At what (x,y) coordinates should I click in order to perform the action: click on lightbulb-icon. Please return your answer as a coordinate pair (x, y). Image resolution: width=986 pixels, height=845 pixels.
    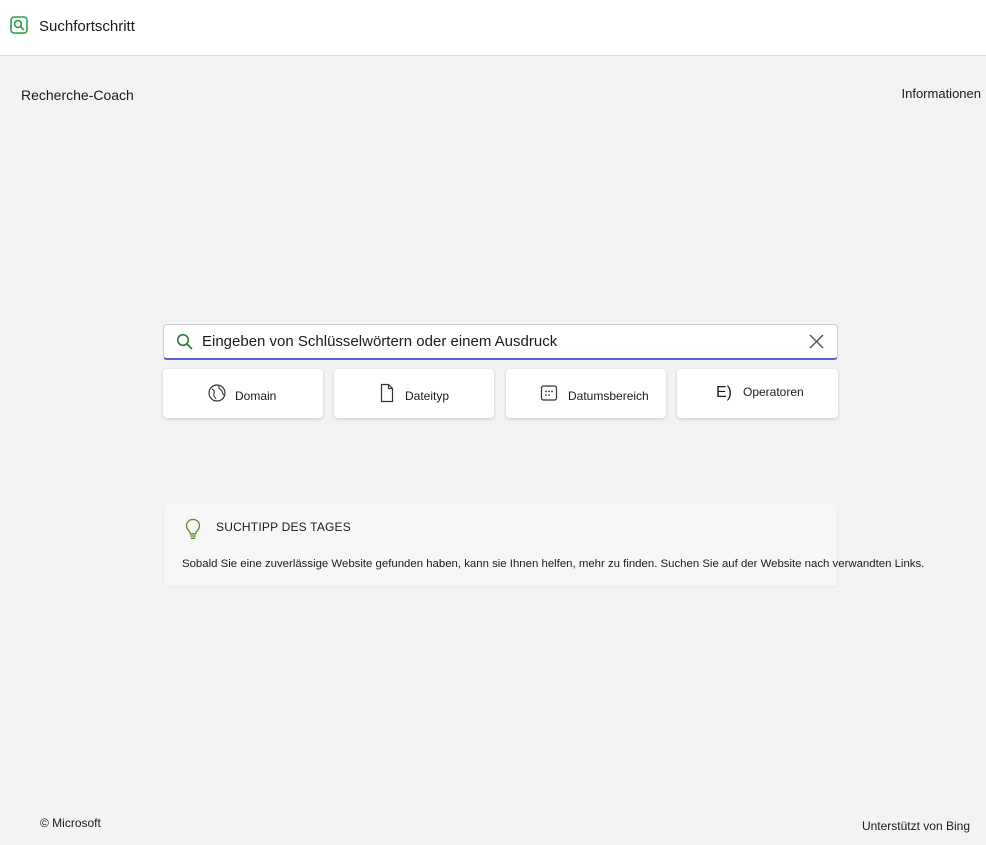
    Looking at the image, I should click on (193, 528).